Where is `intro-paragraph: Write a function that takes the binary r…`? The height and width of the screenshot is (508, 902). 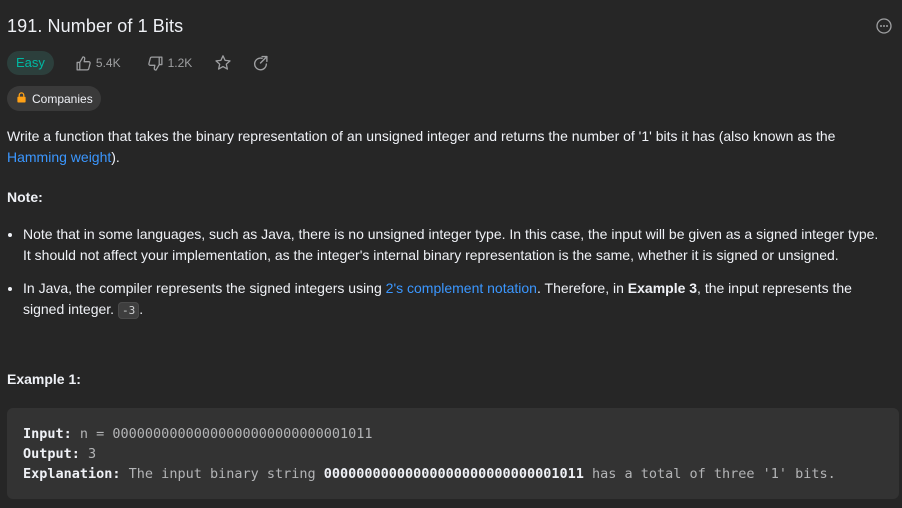
intro-paragraph: Write a function that takes the binary r… is located at coordinates (445, 147).